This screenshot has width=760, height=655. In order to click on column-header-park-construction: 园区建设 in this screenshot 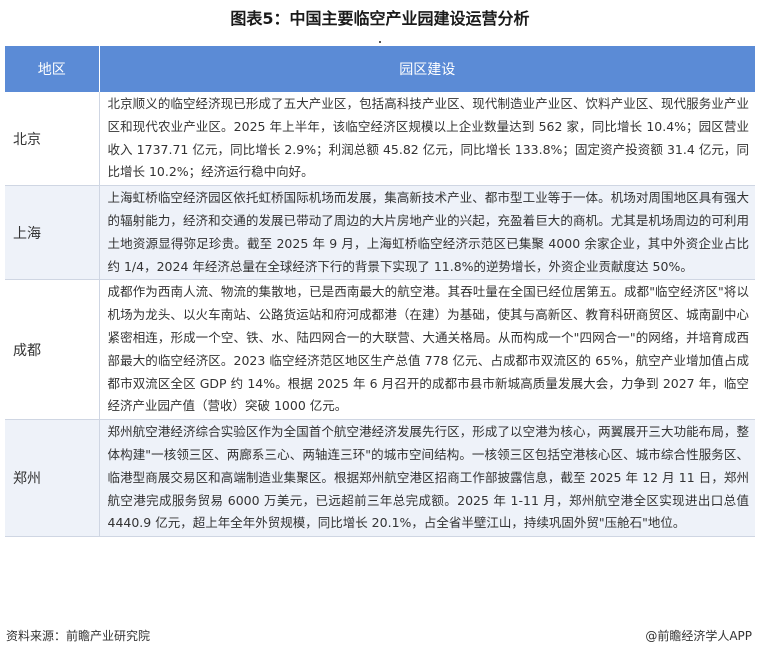, I will do `click(427, 69)`.